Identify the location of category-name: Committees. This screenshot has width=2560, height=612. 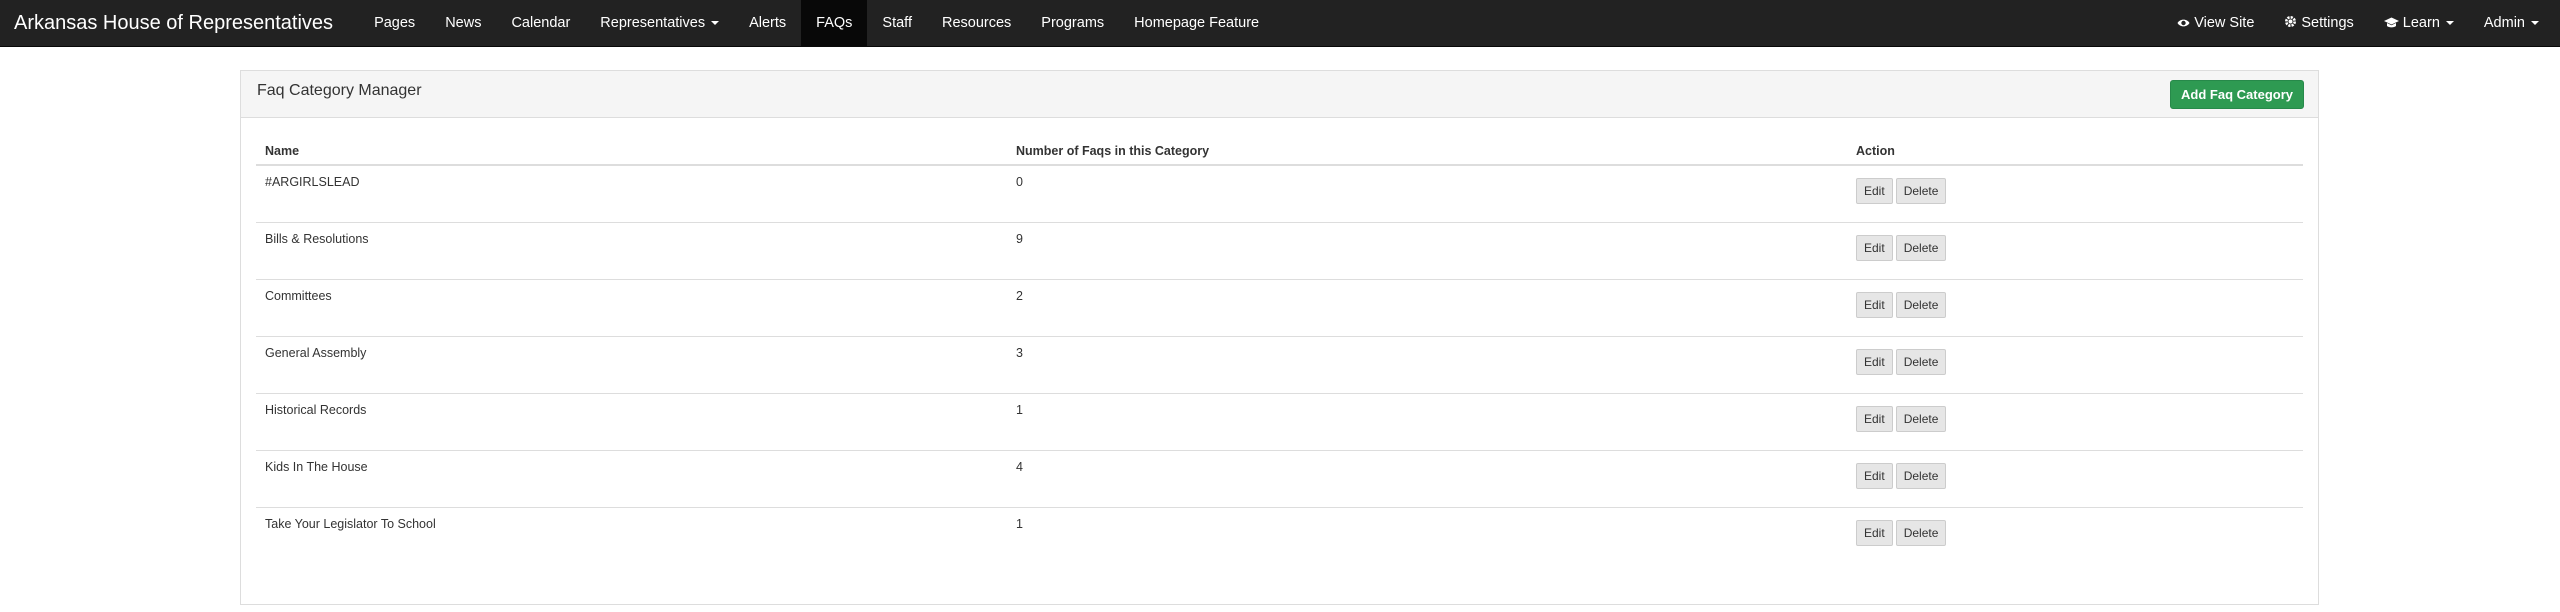
(631, 308).